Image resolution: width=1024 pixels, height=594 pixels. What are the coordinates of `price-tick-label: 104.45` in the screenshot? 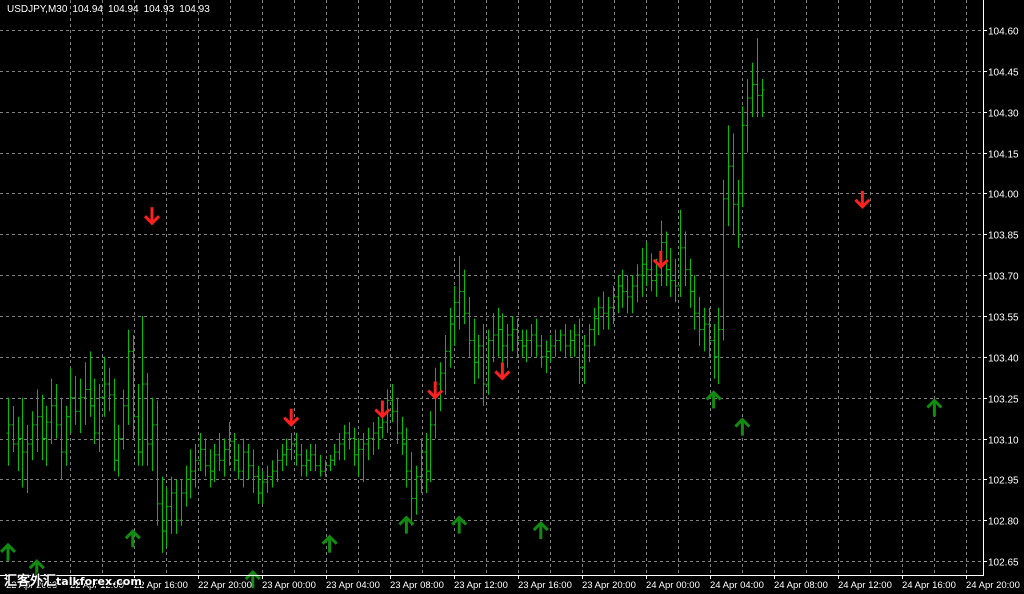 It's located at (1003, 73).